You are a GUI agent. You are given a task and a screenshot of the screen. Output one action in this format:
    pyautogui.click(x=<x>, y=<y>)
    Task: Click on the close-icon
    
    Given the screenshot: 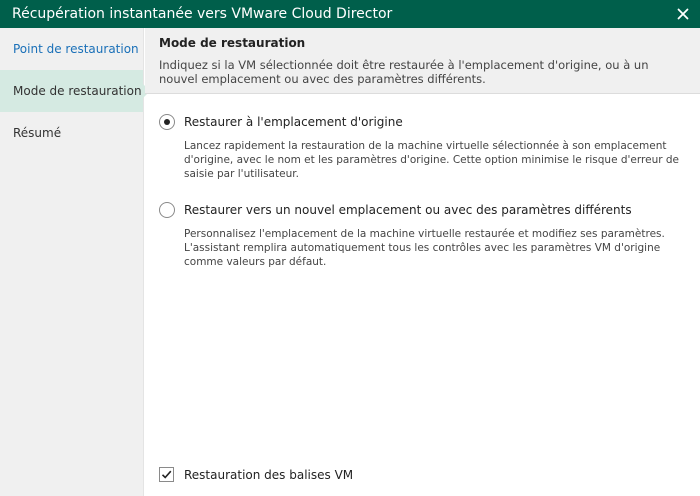 What is the action you would take?
    pyautogui.click(x=683, y=14)
    